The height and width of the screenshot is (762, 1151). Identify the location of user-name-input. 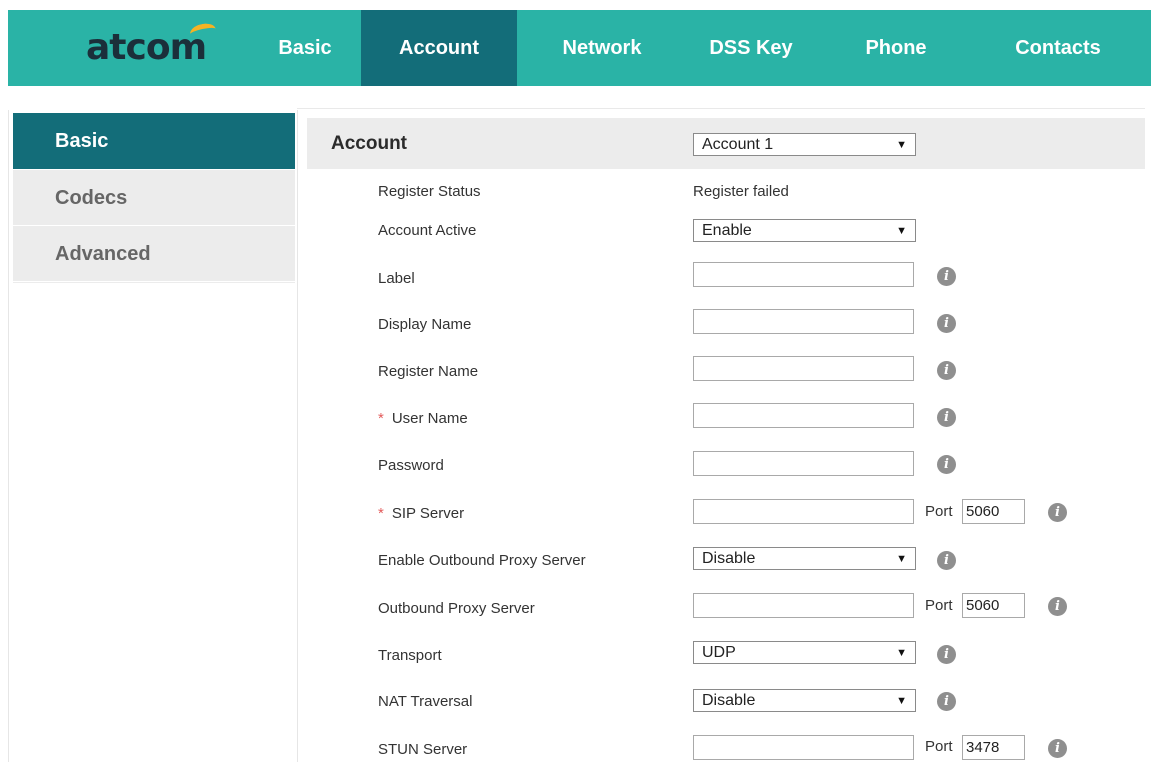
(803, 415).